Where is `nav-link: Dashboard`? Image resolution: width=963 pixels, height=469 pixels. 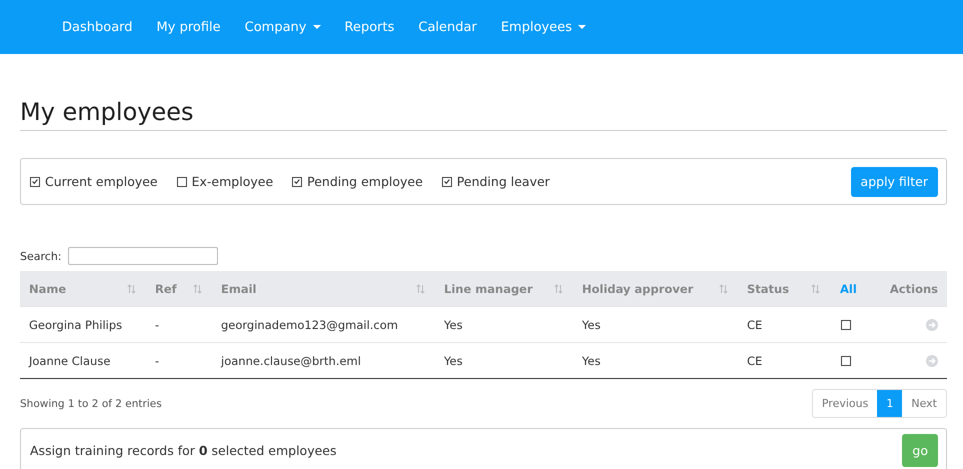 nav-link: Dashboard is located at coordinates (97, 27).